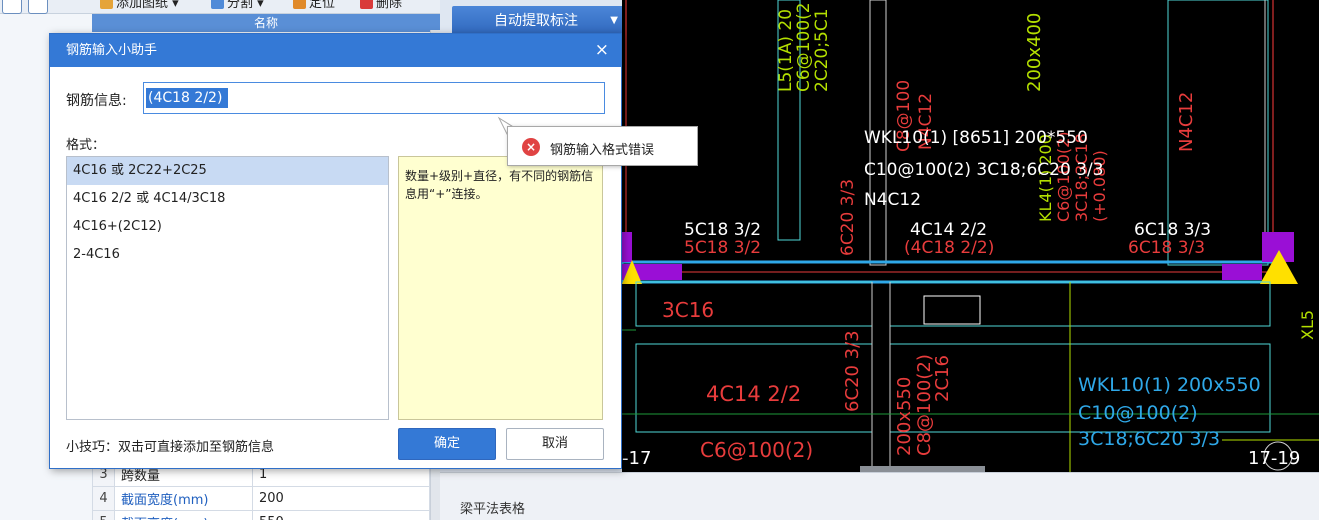 The height and width of the screenshot is (520, 1319). What do you see at coordinates (183, 498) in the screenshot?
I see `property-key: 截面宽度(mm)` at bounding box center [183, 498].